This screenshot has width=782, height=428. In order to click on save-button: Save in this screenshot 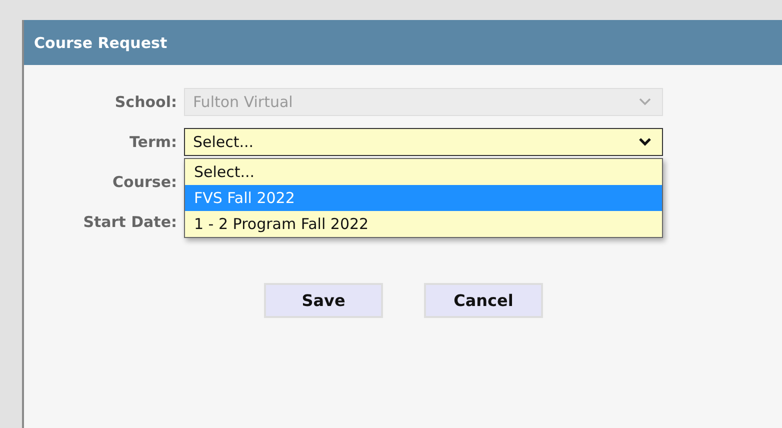, I will do `click(323, 300)`.